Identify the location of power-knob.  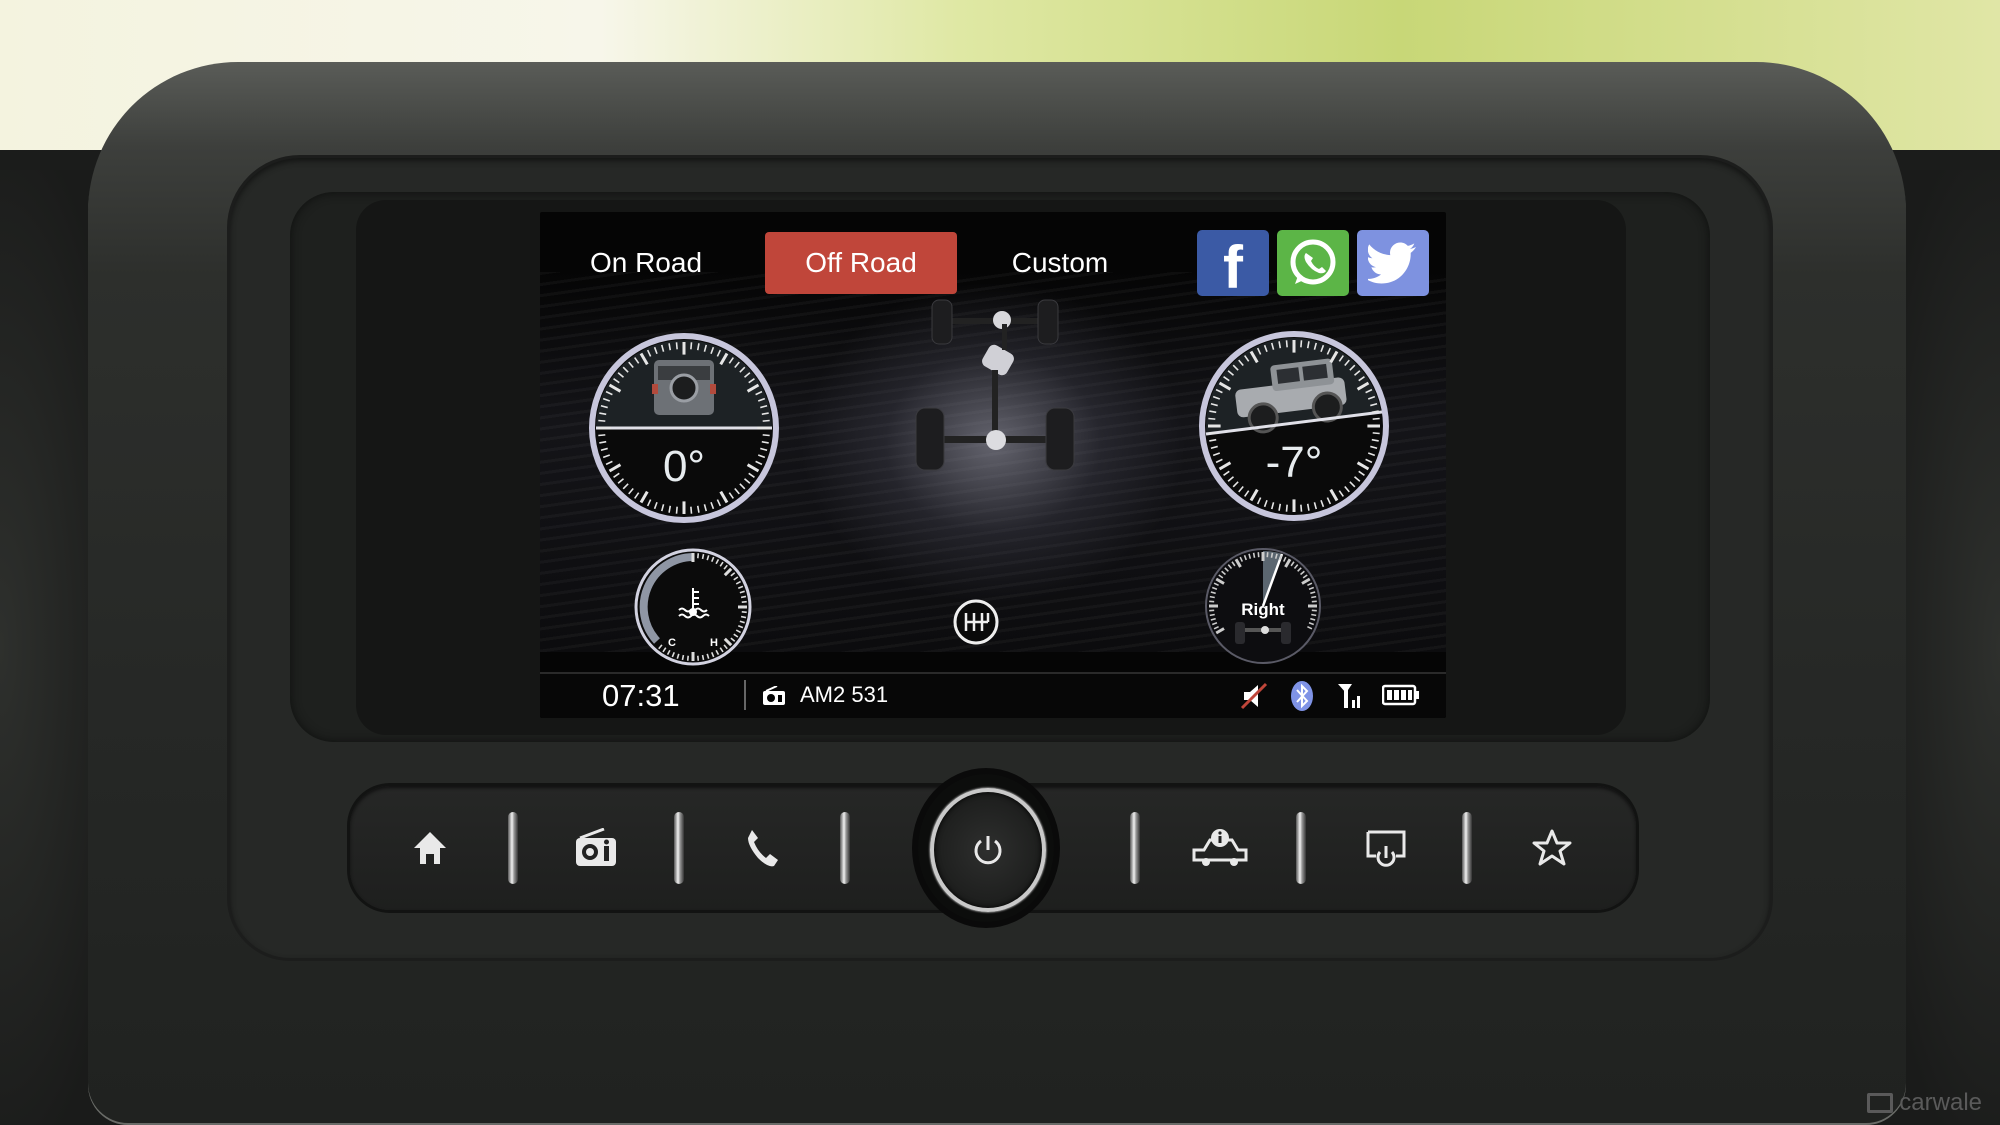
(986, 848).